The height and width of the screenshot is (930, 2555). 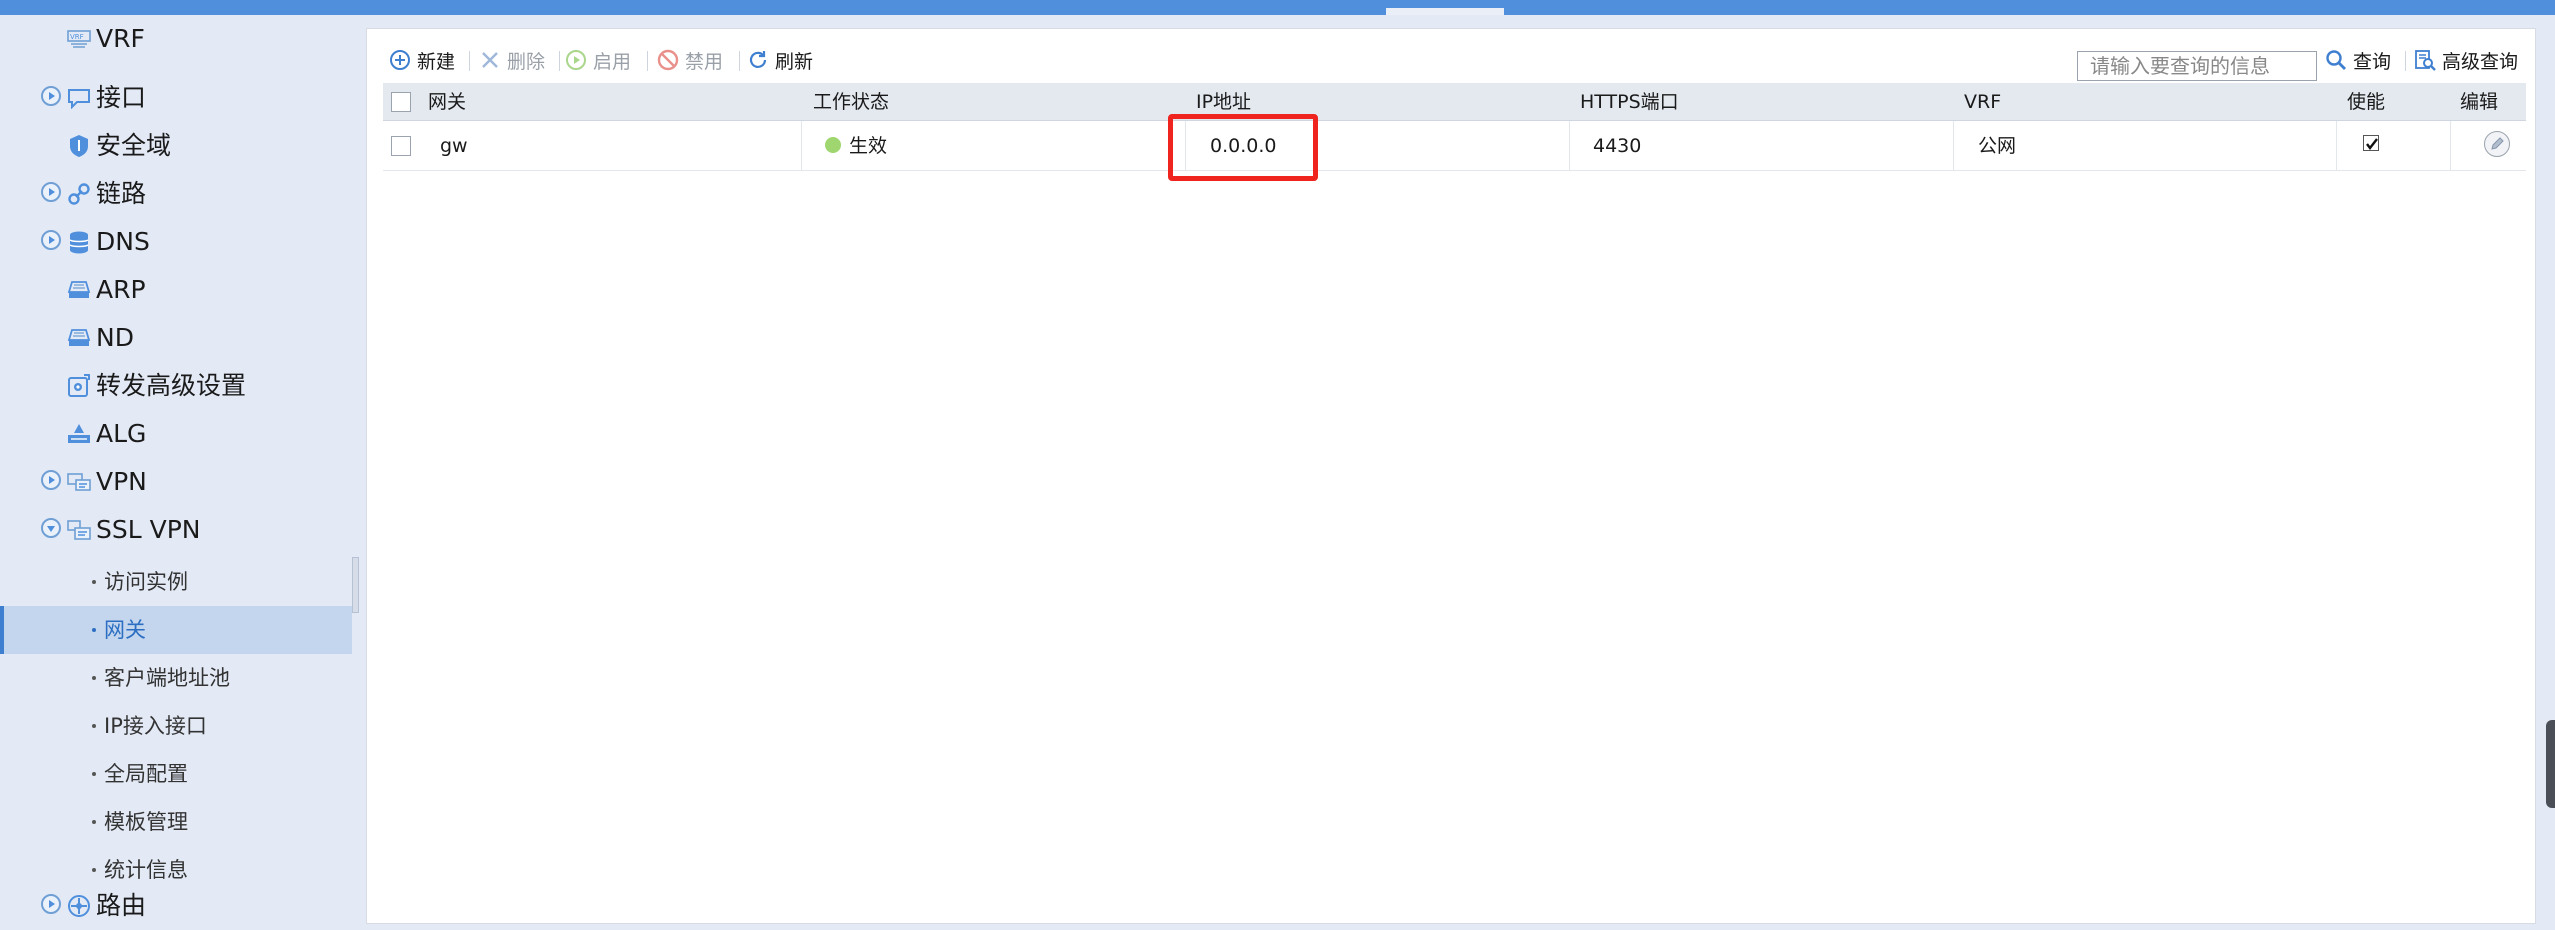 I want to click on security-zone-icon, so click(x=79, y=146).